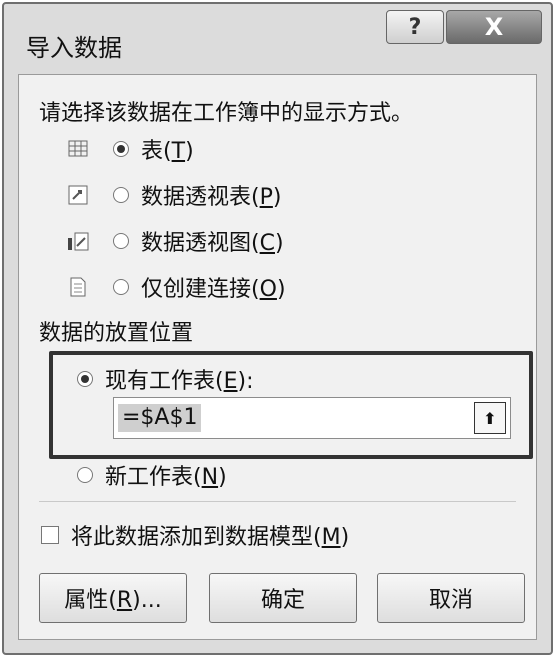 The height and width of the screenshot is (659, 557). Describe the element at coordinates (312, 418) in the screenshot. I see `cell-reference-input: =$A$1 ⬆` at that location.